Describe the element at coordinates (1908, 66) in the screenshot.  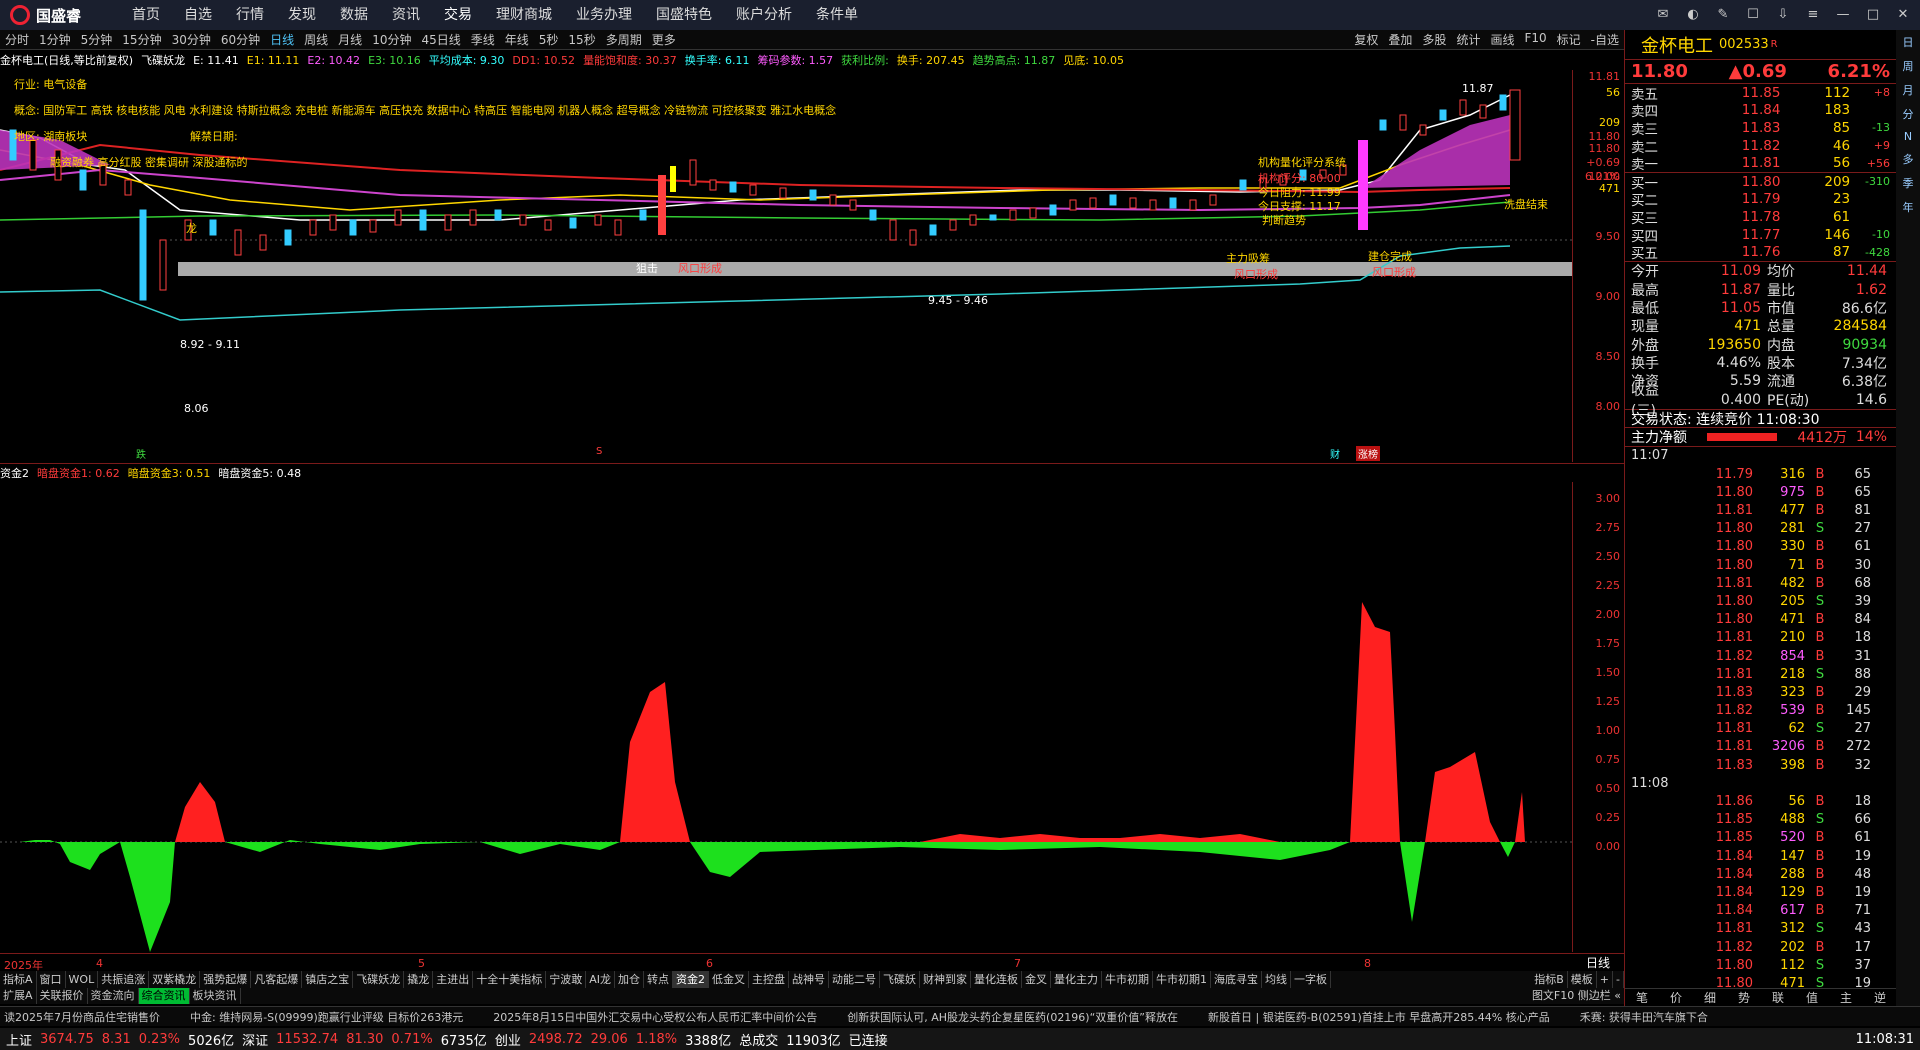
I see `sidebar-button: 周` at that location.